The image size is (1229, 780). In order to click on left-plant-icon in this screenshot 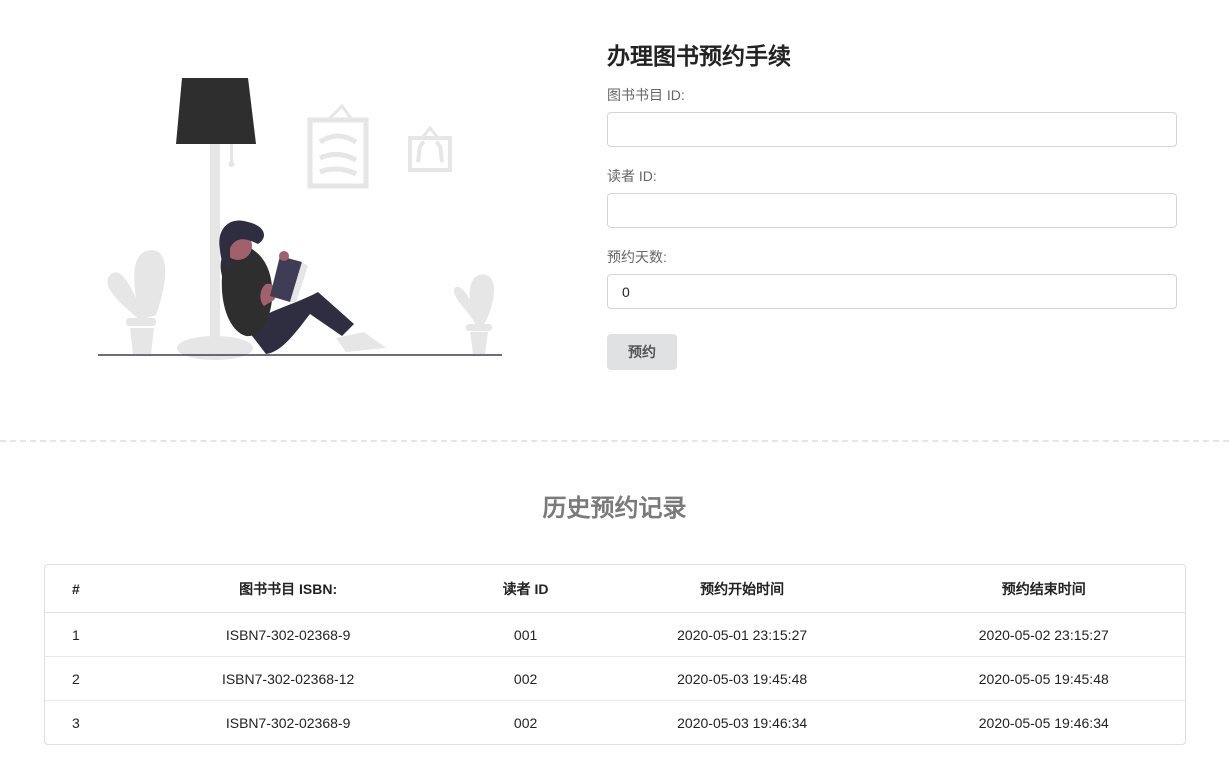, I will do `click(136, 302)`.